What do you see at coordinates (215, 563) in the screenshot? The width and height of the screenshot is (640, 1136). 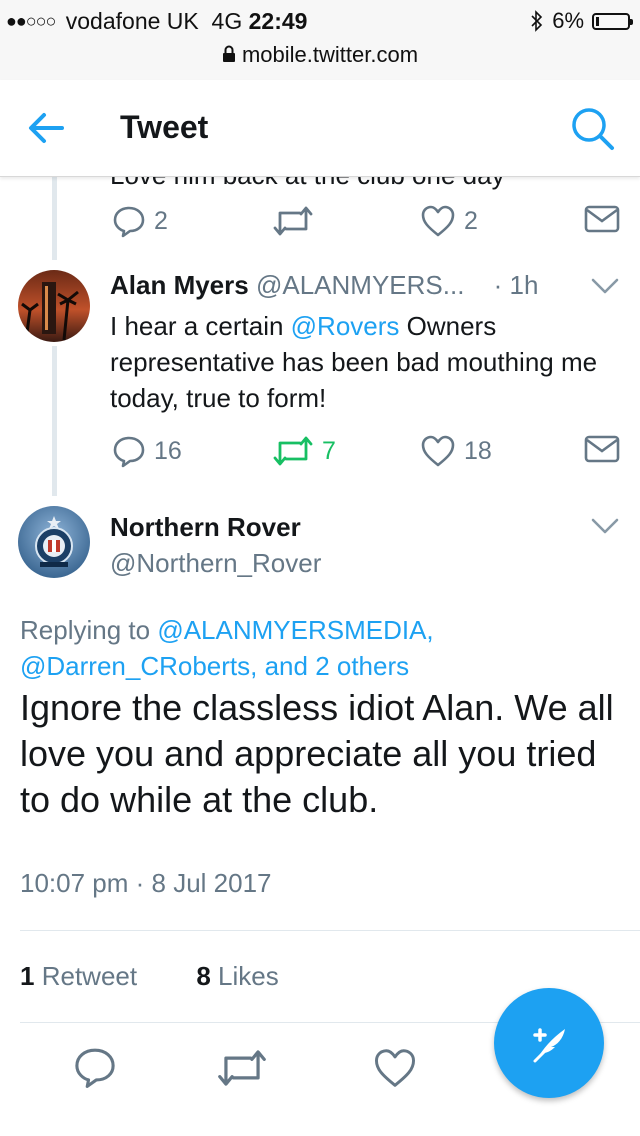 I see `user-handle: @Northern_Rover` at bounding box center [215, 563].